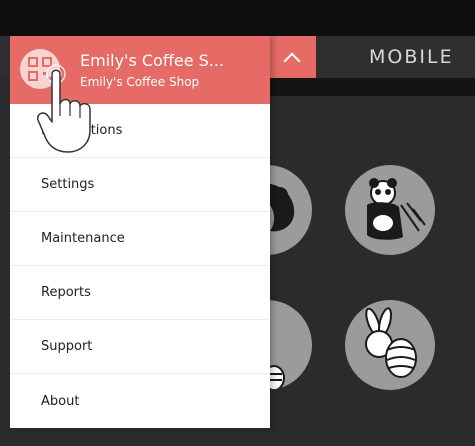  What do you see at coordinates (140, 347) in the screenshot?
I see `menu-item-support: Support` at bounding box center [140, 347].